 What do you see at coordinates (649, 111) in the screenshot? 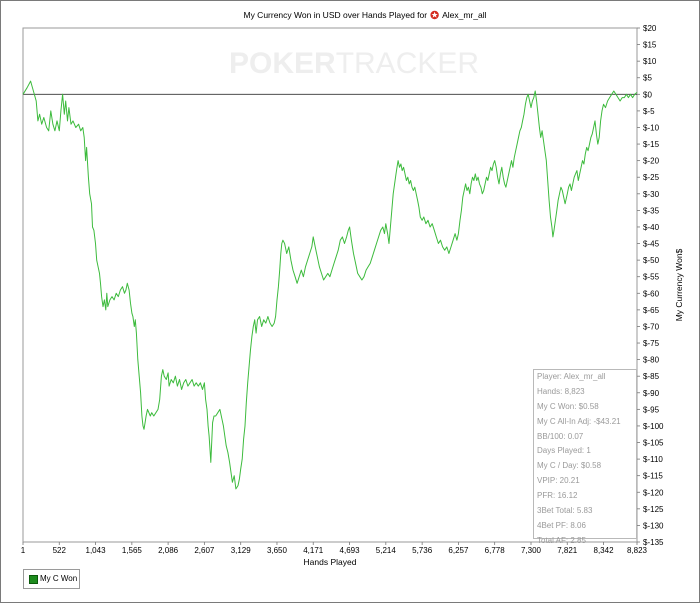
I see `y-tick-label: $-5` at bounding box center [649, 111].